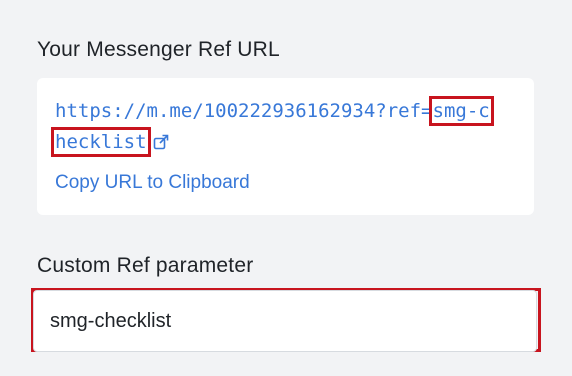  Describe the element at coordinates (285, 321) in the screenshot. I see `custom-ref-input` at that location.